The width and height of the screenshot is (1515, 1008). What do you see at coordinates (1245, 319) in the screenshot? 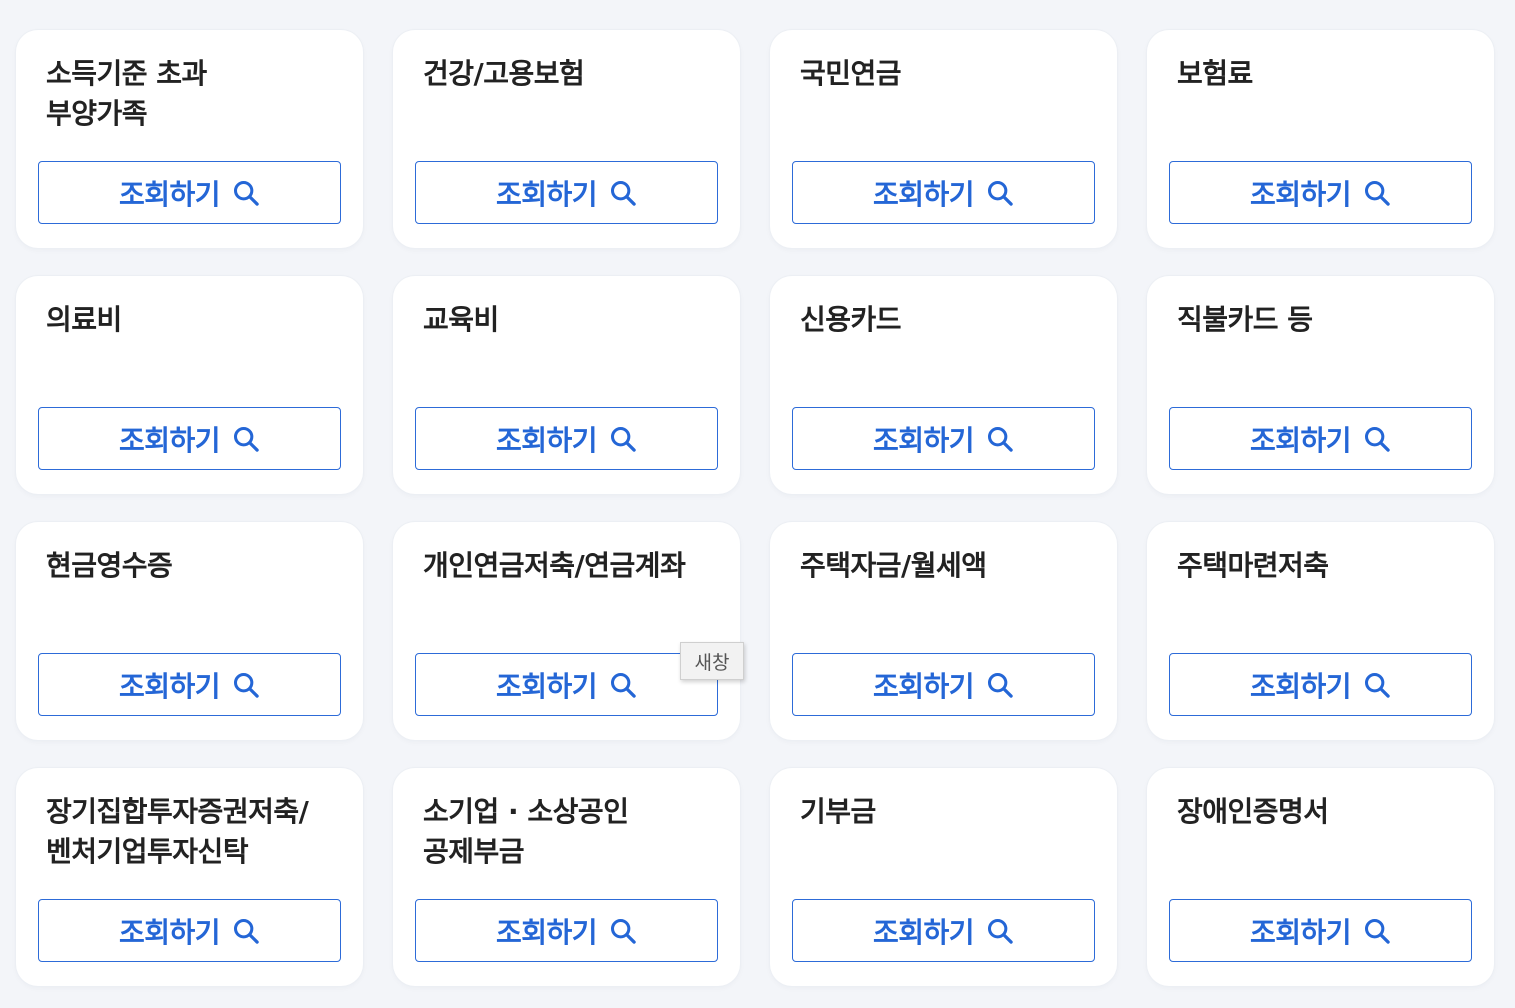
I see `card-title: 직불카드 등` at bounding box center [1245, 319].